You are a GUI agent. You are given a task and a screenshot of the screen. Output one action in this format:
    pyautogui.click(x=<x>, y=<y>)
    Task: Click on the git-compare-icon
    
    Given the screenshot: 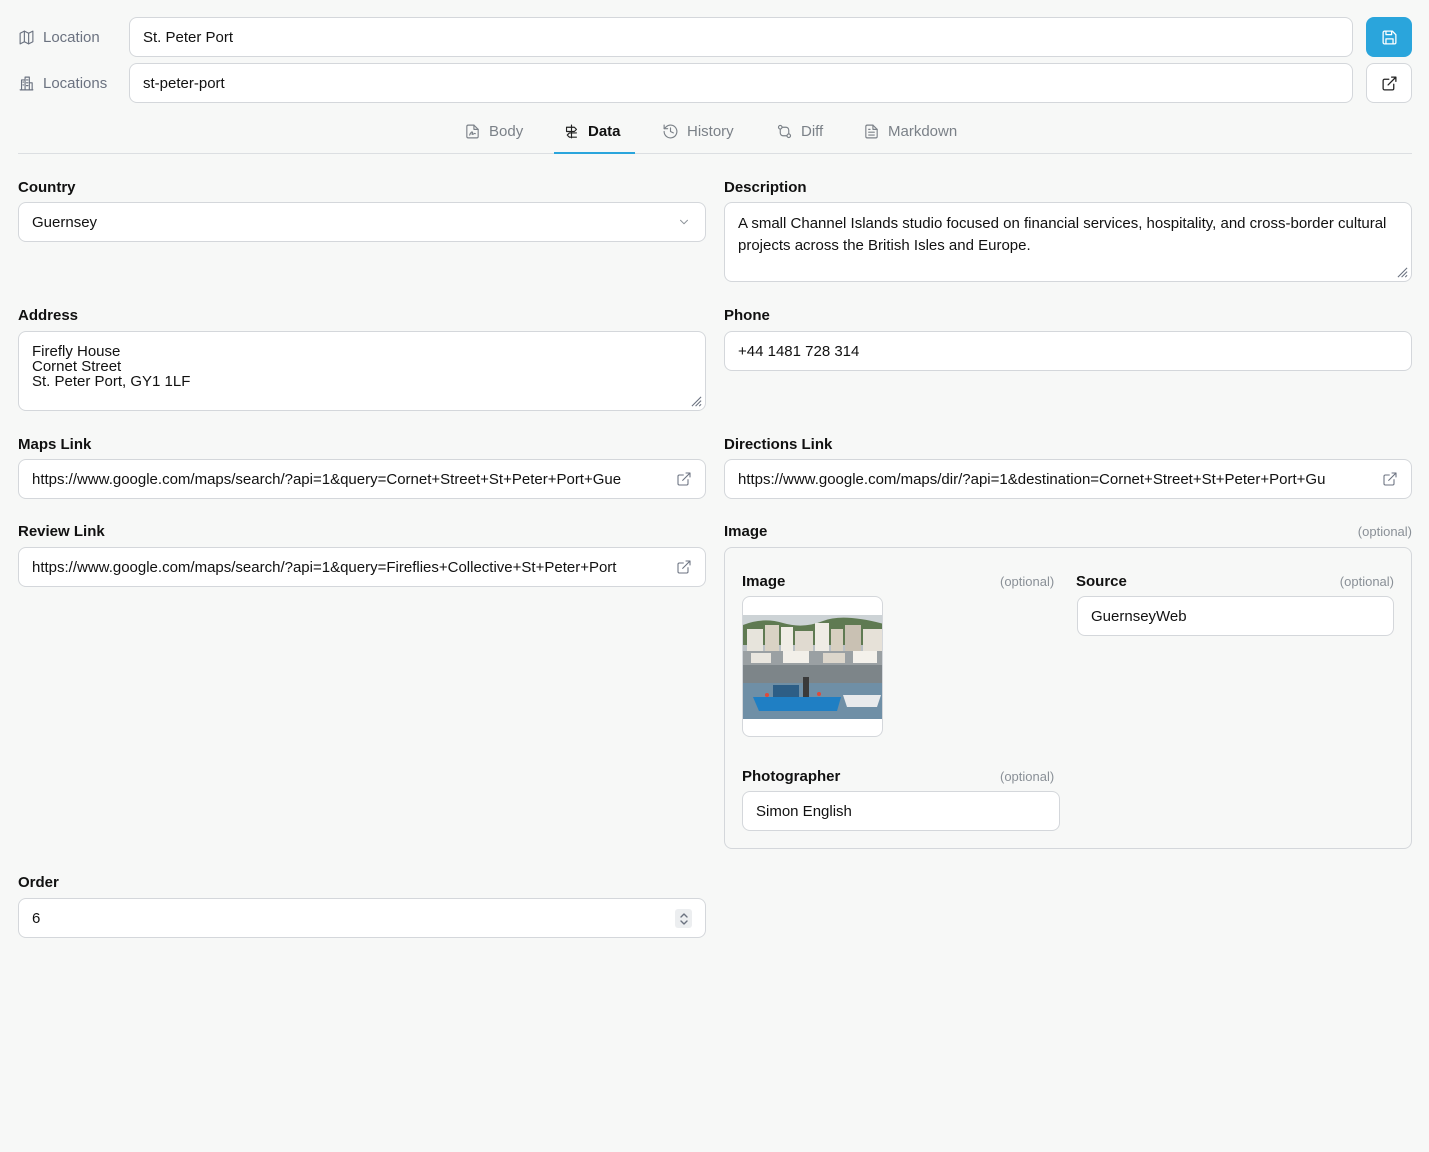 What is the action you would take?
    pyautogui.click(x=784, y=131)
    